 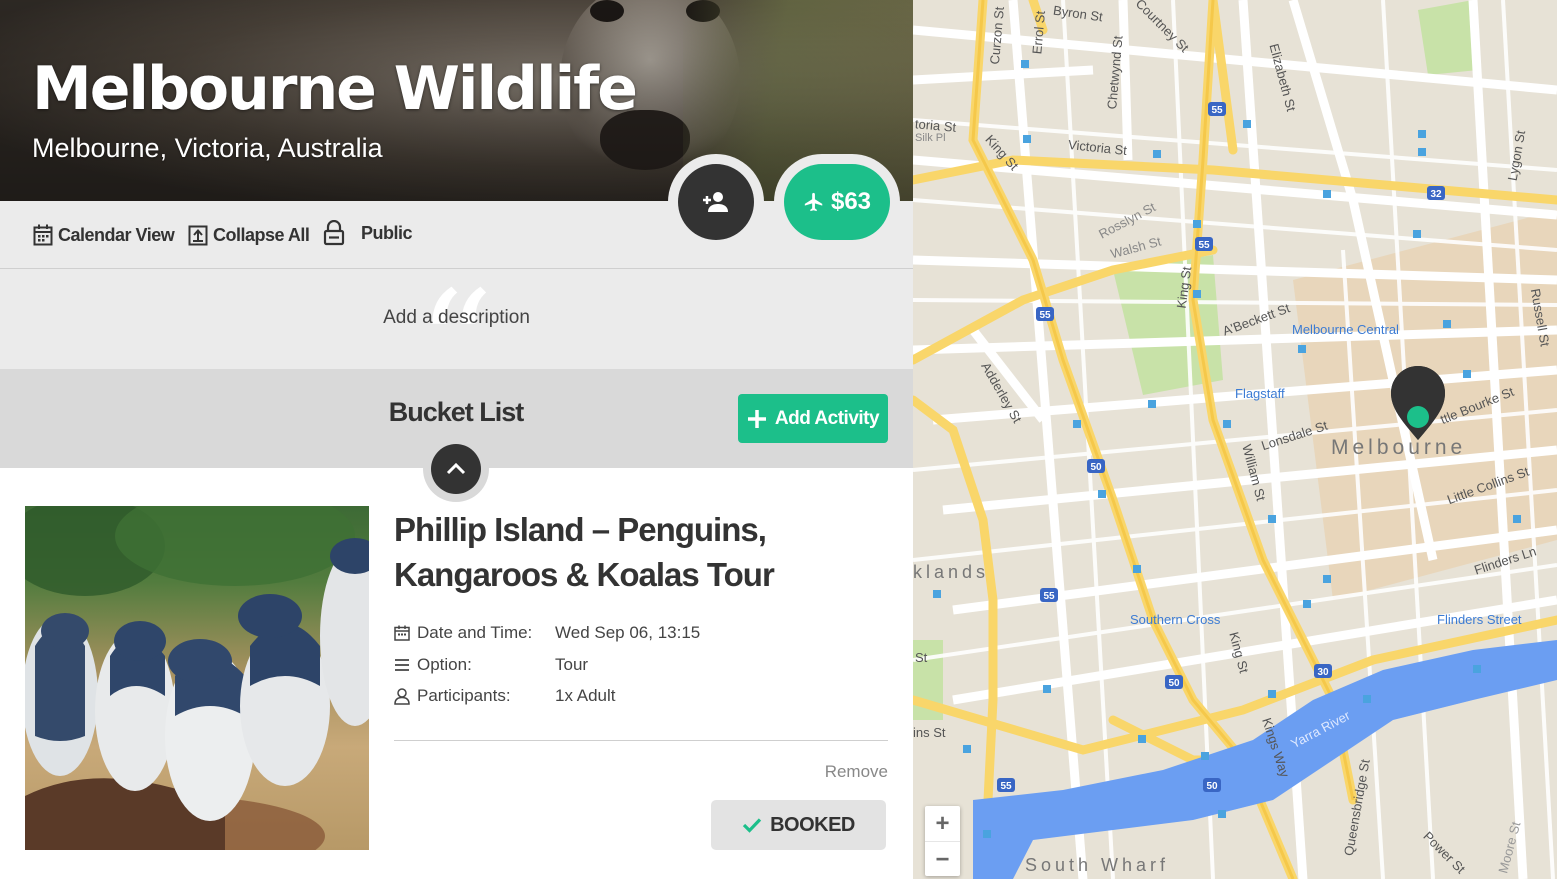 I want to click on station-label: Flinders Street, so click(x=1479, y=619).